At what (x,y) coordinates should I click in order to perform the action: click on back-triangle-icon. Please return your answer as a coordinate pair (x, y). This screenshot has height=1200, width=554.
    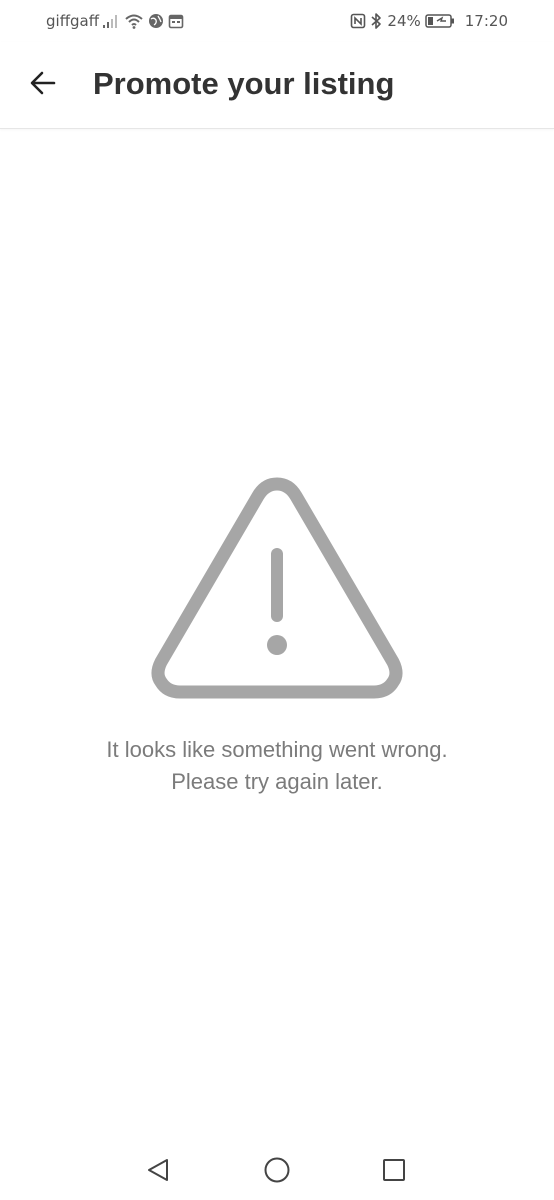
    Looking at the image, I should click on (158, 1172).